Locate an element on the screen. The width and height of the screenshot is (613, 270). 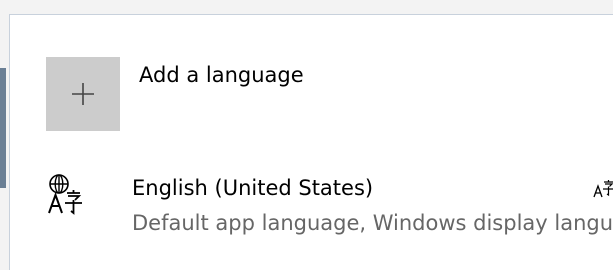
language-name: English (United States) is located at coordinates (253, 188).